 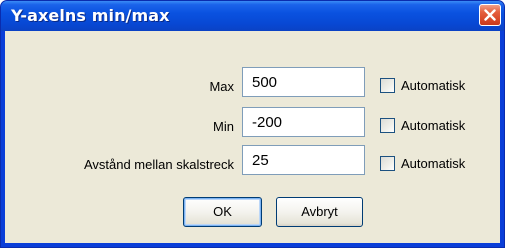 I want to click on min-input, so click(x=303, y=122).